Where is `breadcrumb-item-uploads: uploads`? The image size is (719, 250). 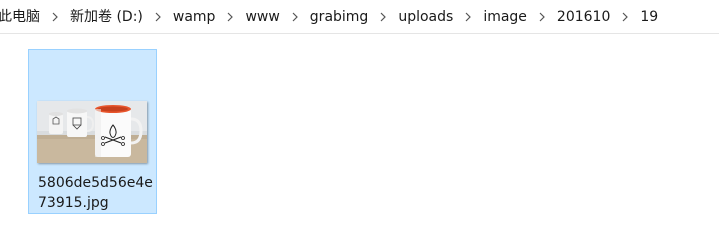 breadcrumb-item-uploads: uploads is located at coordinates (425, 16).